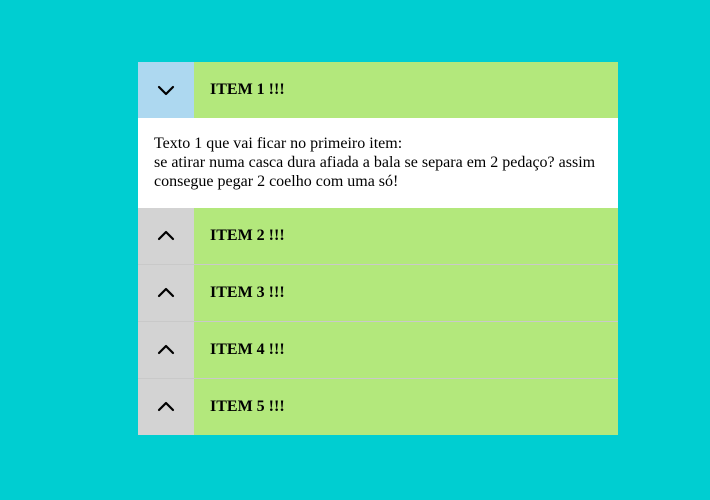 Image resolution: width=710 pixels, height=500 pixels. What do you see at coordinates (406, 236) in the screenshot?
I see `accordion-title-item-2: ITEM 2 !!!` at bounding box center [406, 236].